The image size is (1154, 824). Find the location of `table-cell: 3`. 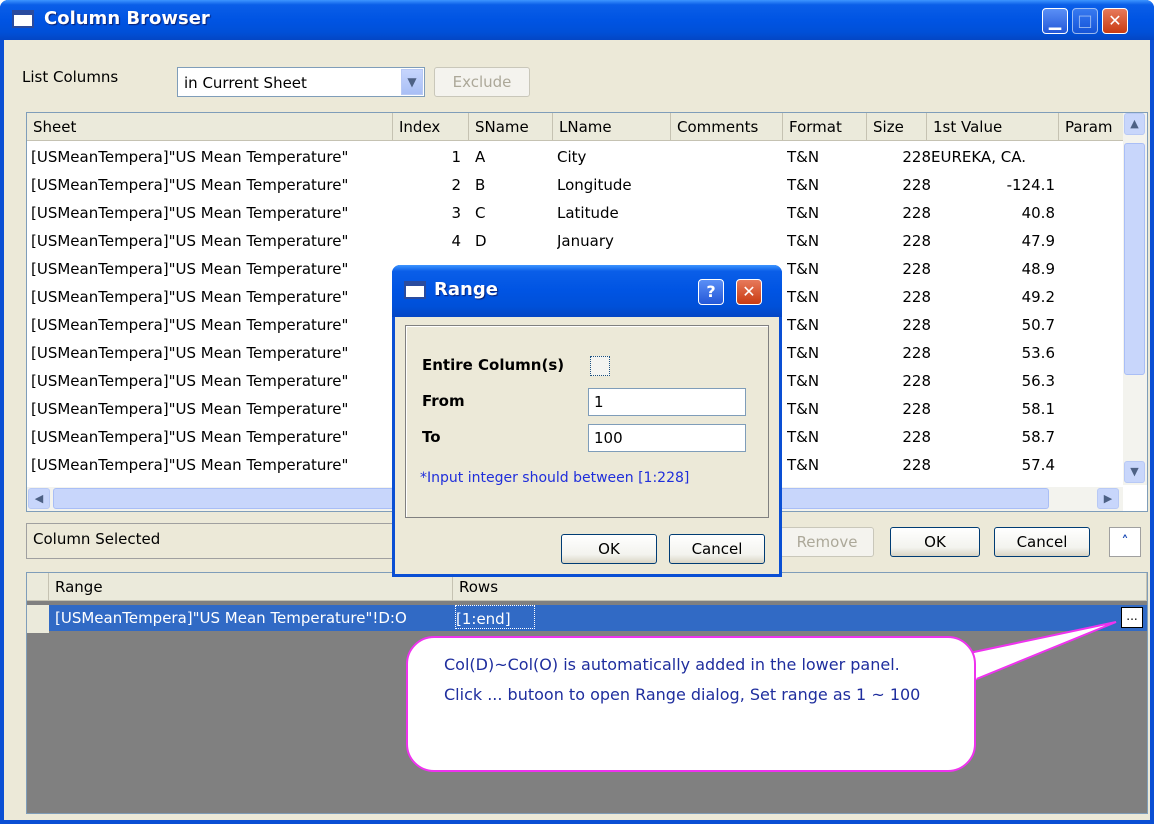

table-cell: 3 is located at coordinates (427, 213).